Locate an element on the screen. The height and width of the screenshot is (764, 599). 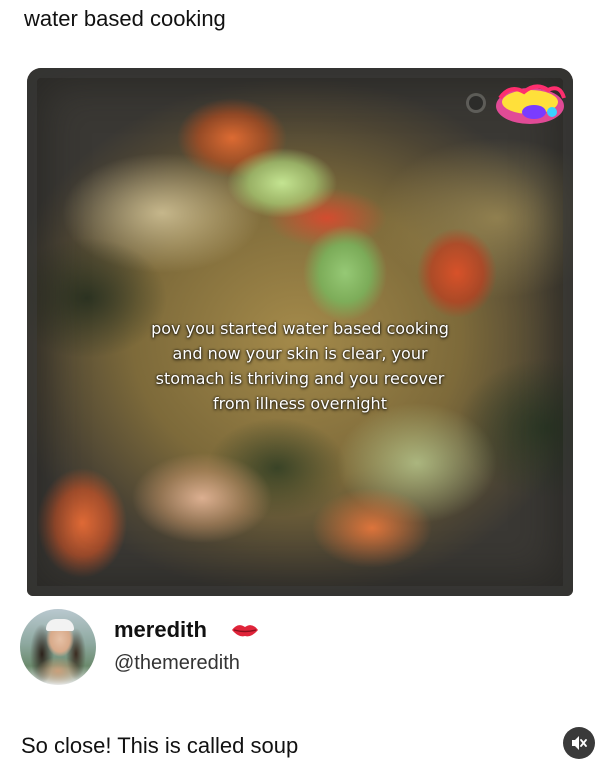
reply-text: So close! This is called soup is located at coordinates (160, 745).